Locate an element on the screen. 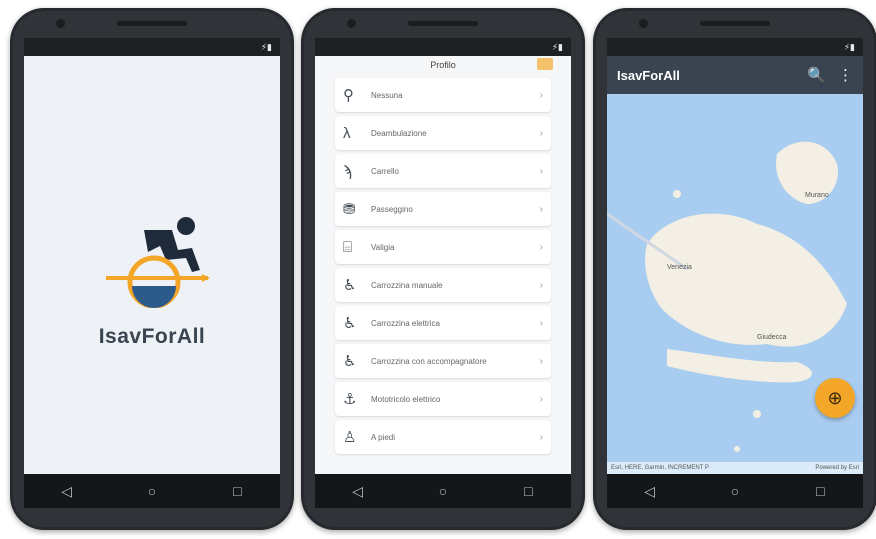 The height and width of the screenshot is (539, 876). list-item-label: Carrozzina manuale is located at coordinates (407, 285).